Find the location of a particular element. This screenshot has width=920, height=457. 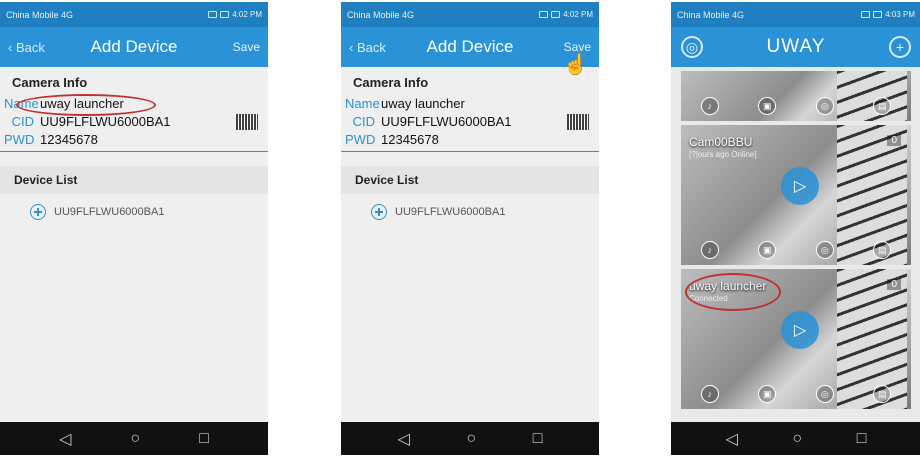

save-button: Save is located at coordinates (246, 47).